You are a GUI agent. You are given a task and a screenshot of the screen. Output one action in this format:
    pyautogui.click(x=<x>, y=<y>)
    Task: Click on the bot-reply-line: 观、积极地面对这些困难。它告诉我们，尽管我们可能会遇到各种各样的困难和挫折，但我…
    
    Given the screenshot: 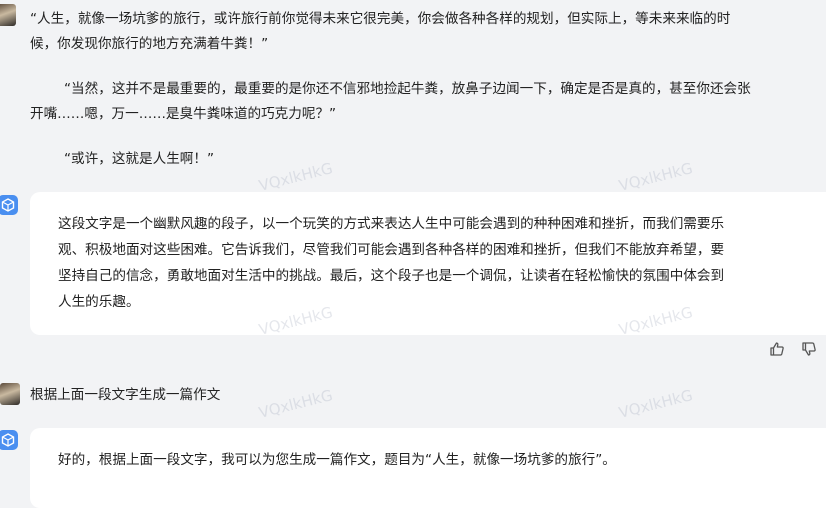 What is the action you would take?
    pyautogui.click(x=391, y=250)
    